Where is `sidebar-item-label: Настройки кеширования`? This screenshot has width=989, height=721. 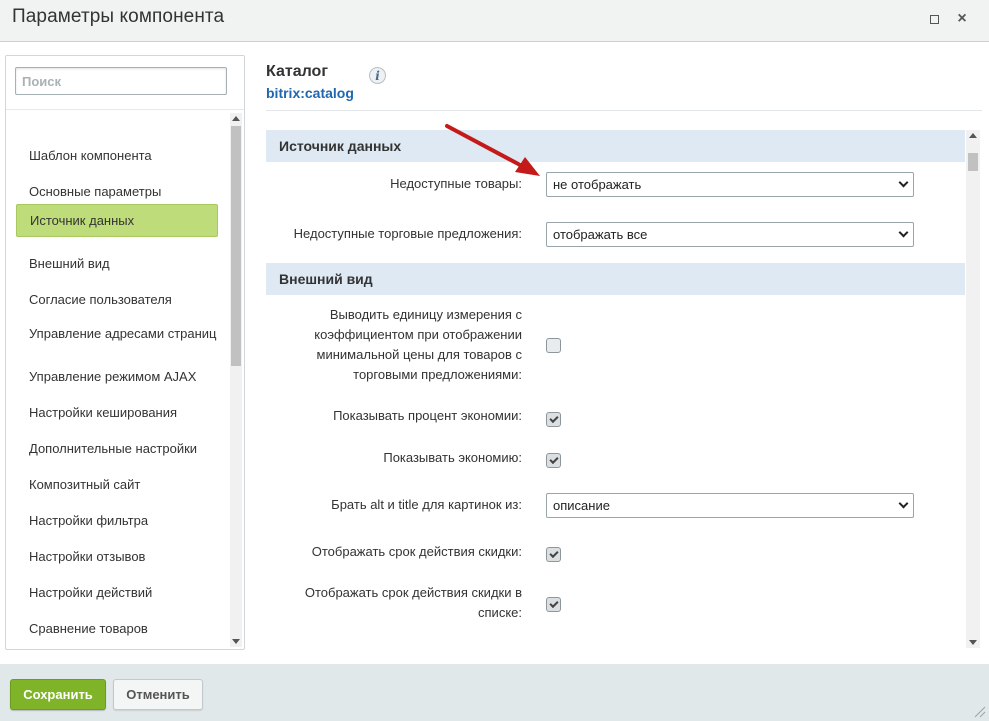 sidebar-item-label: Настройки кеширования is located at coordinates (103, 412).